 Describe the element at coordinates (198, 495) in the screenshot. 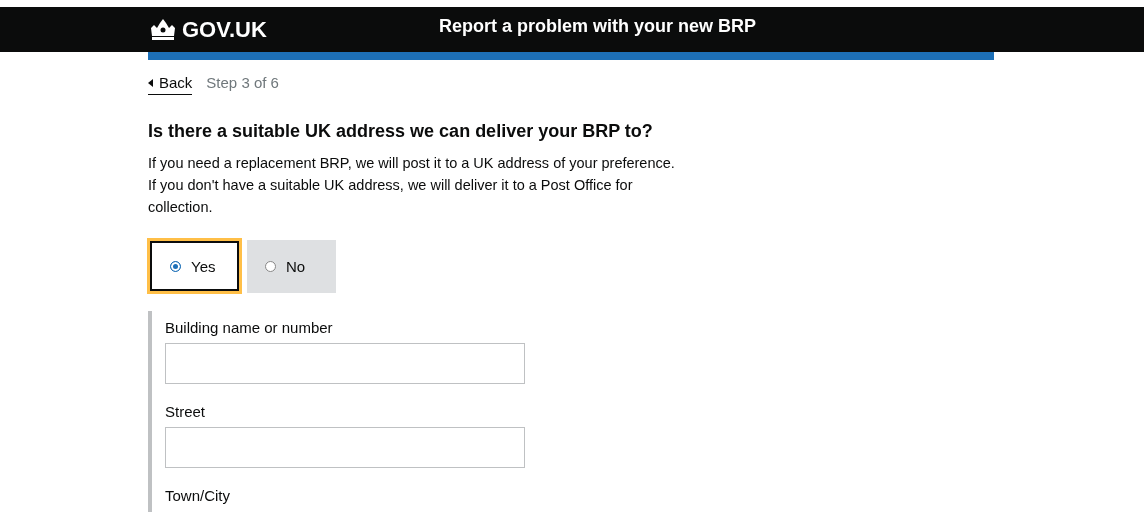

I see `field-label: Town/City` at that location.